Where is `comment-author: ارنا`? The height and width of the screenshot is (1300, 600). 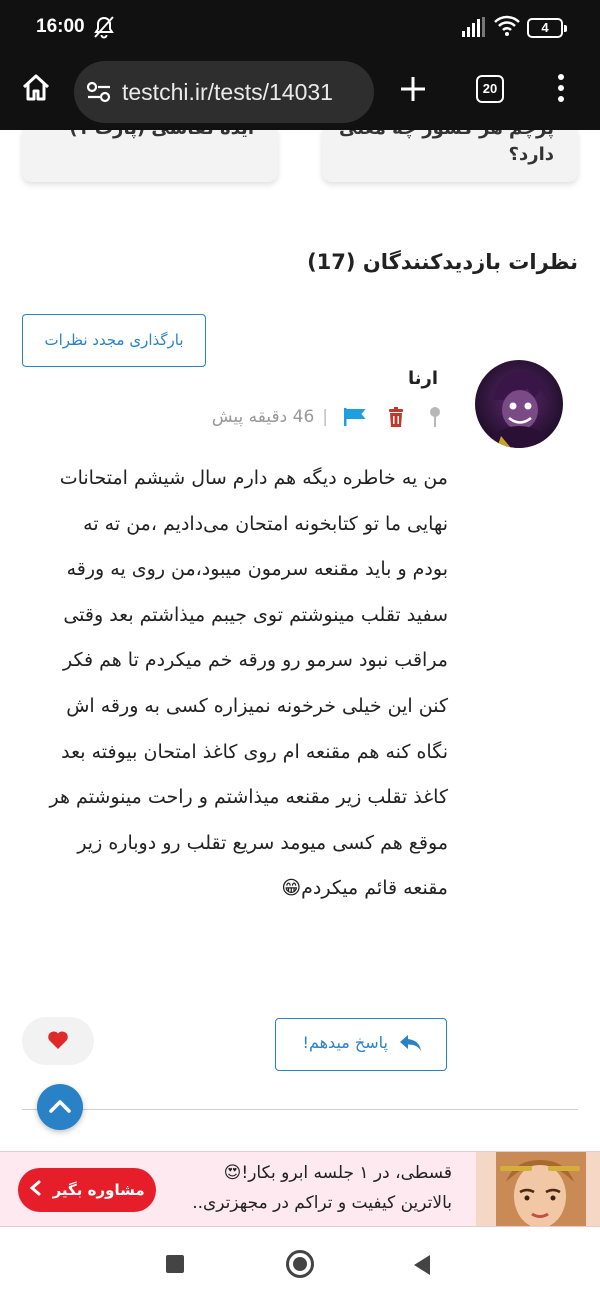 comment-author: ارنا is located at coordinates (422, 378).